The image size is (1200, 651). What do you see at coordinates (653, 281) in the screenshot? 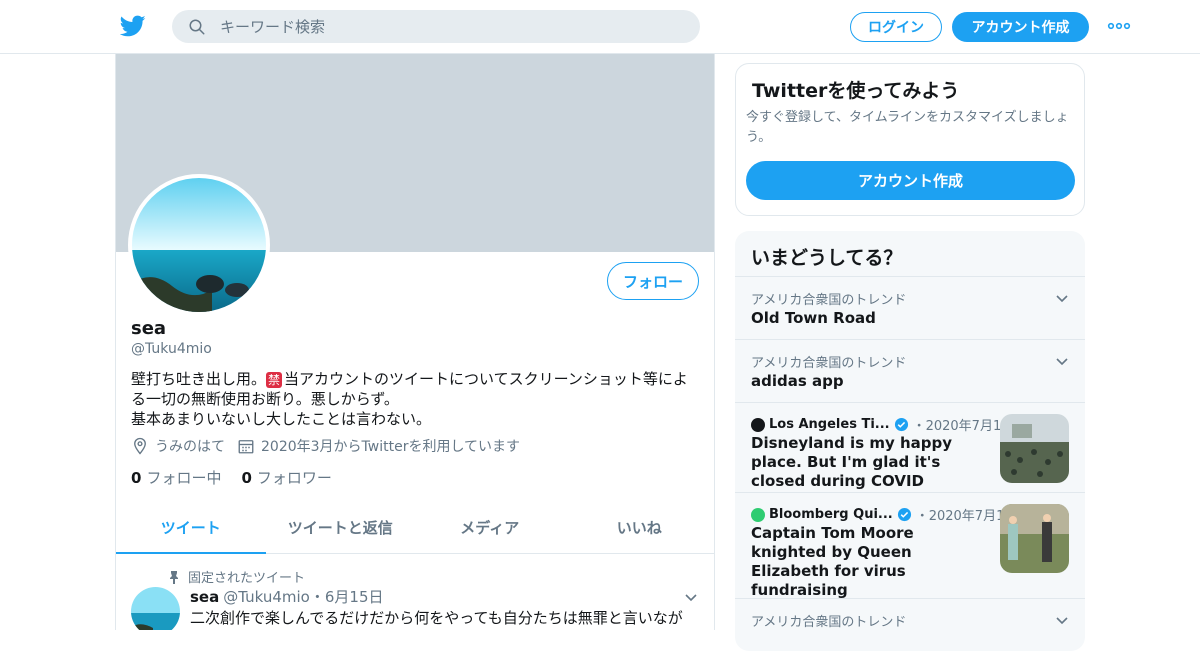
I see `follow-button: フォロー` at bounding box center [653, 281].